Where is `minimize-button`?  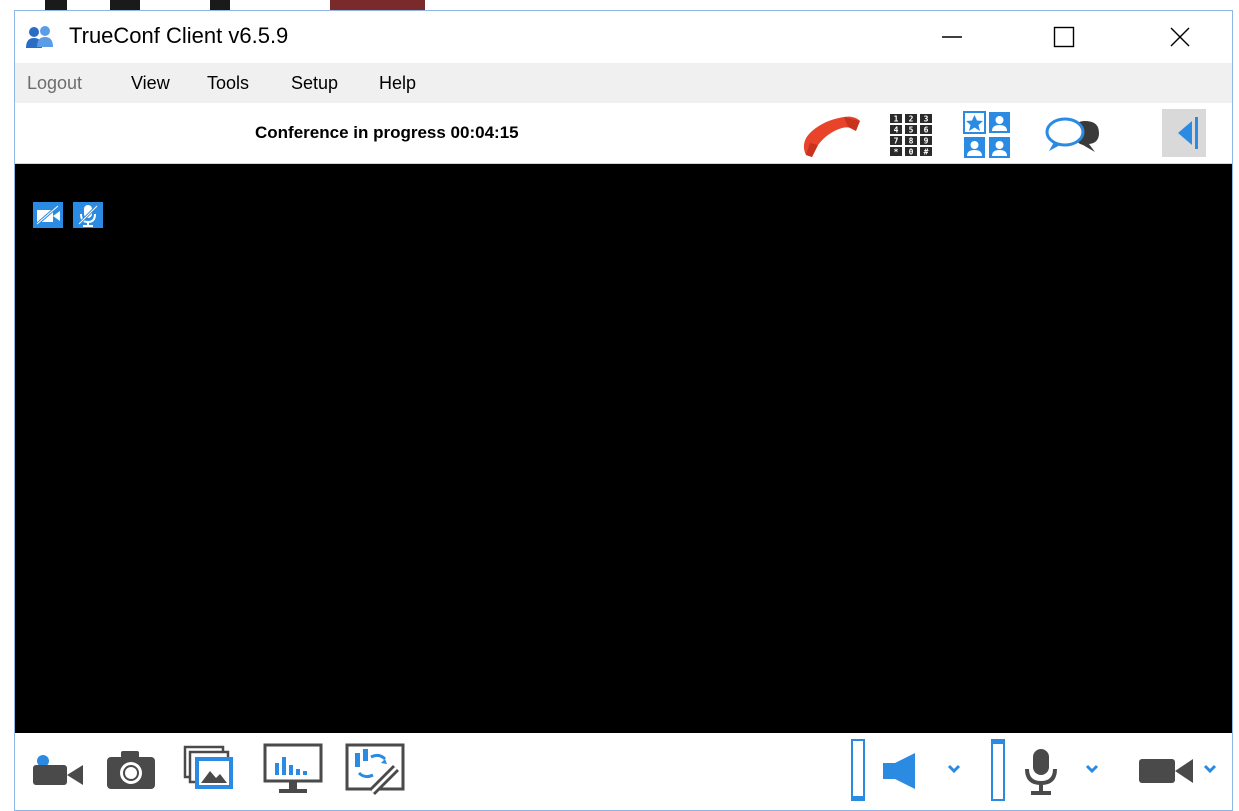 minimize-button is located at coordinates (952, 37).